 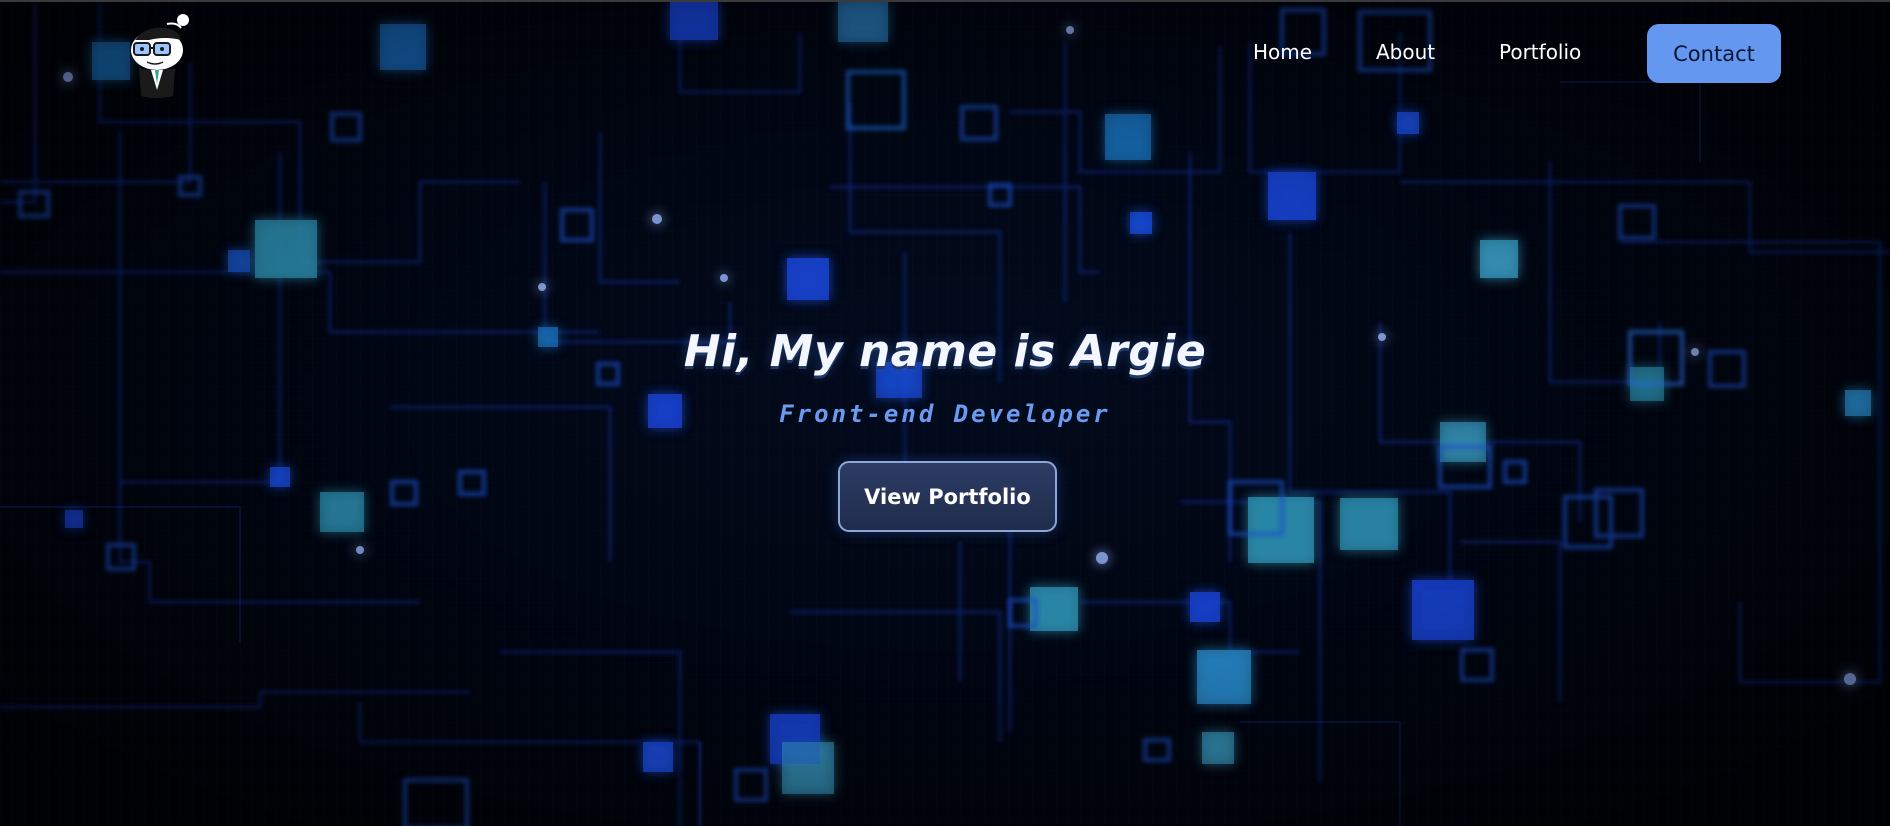 I want to click on site-logo, so click(x=160, y=55).